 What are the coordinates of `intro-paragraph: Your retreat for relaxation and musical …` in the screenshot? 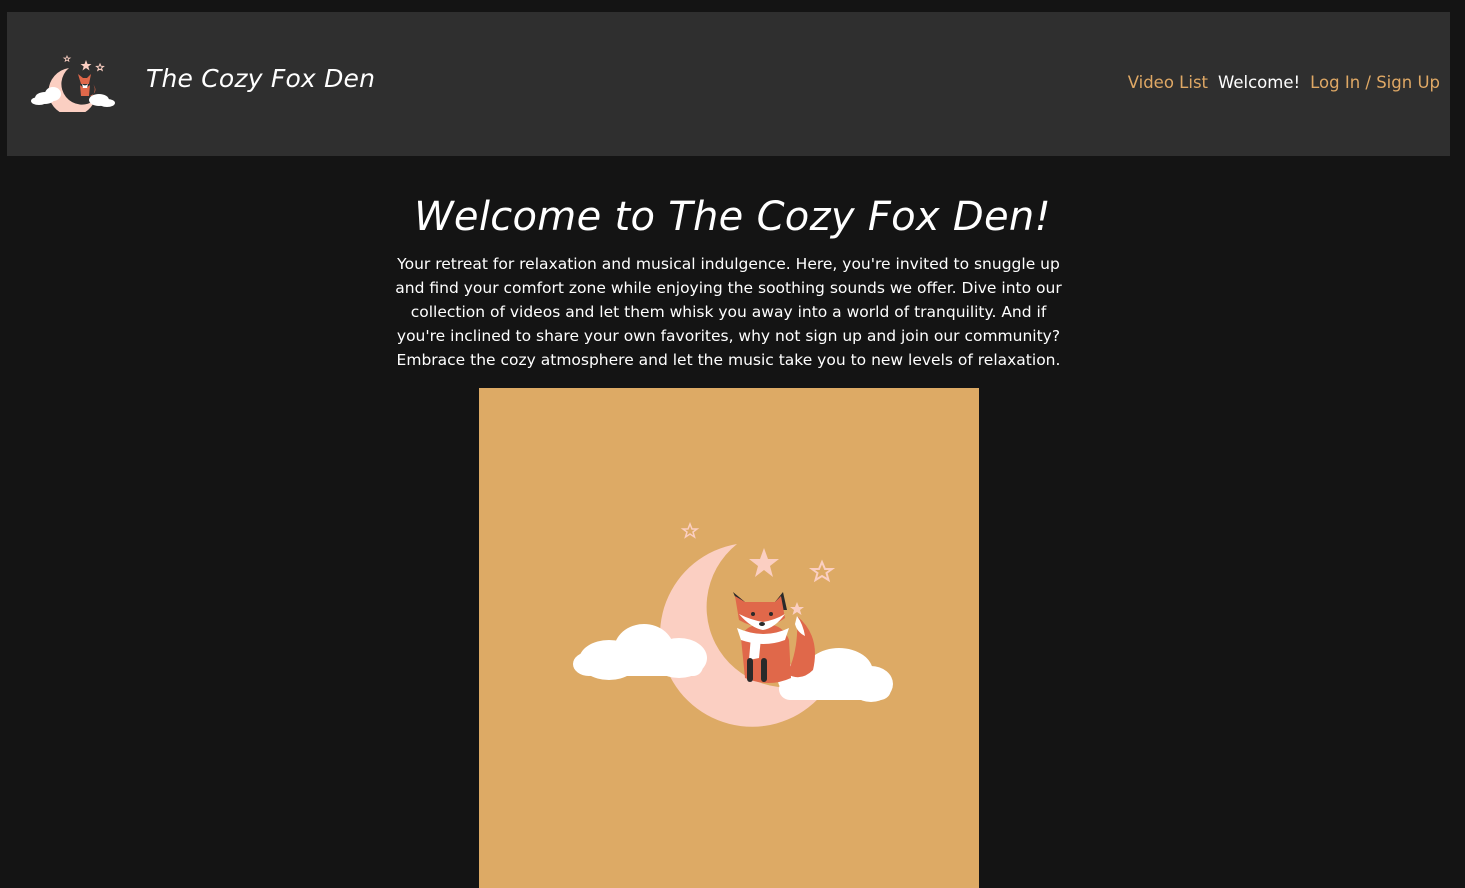 It's located at (728, 312).